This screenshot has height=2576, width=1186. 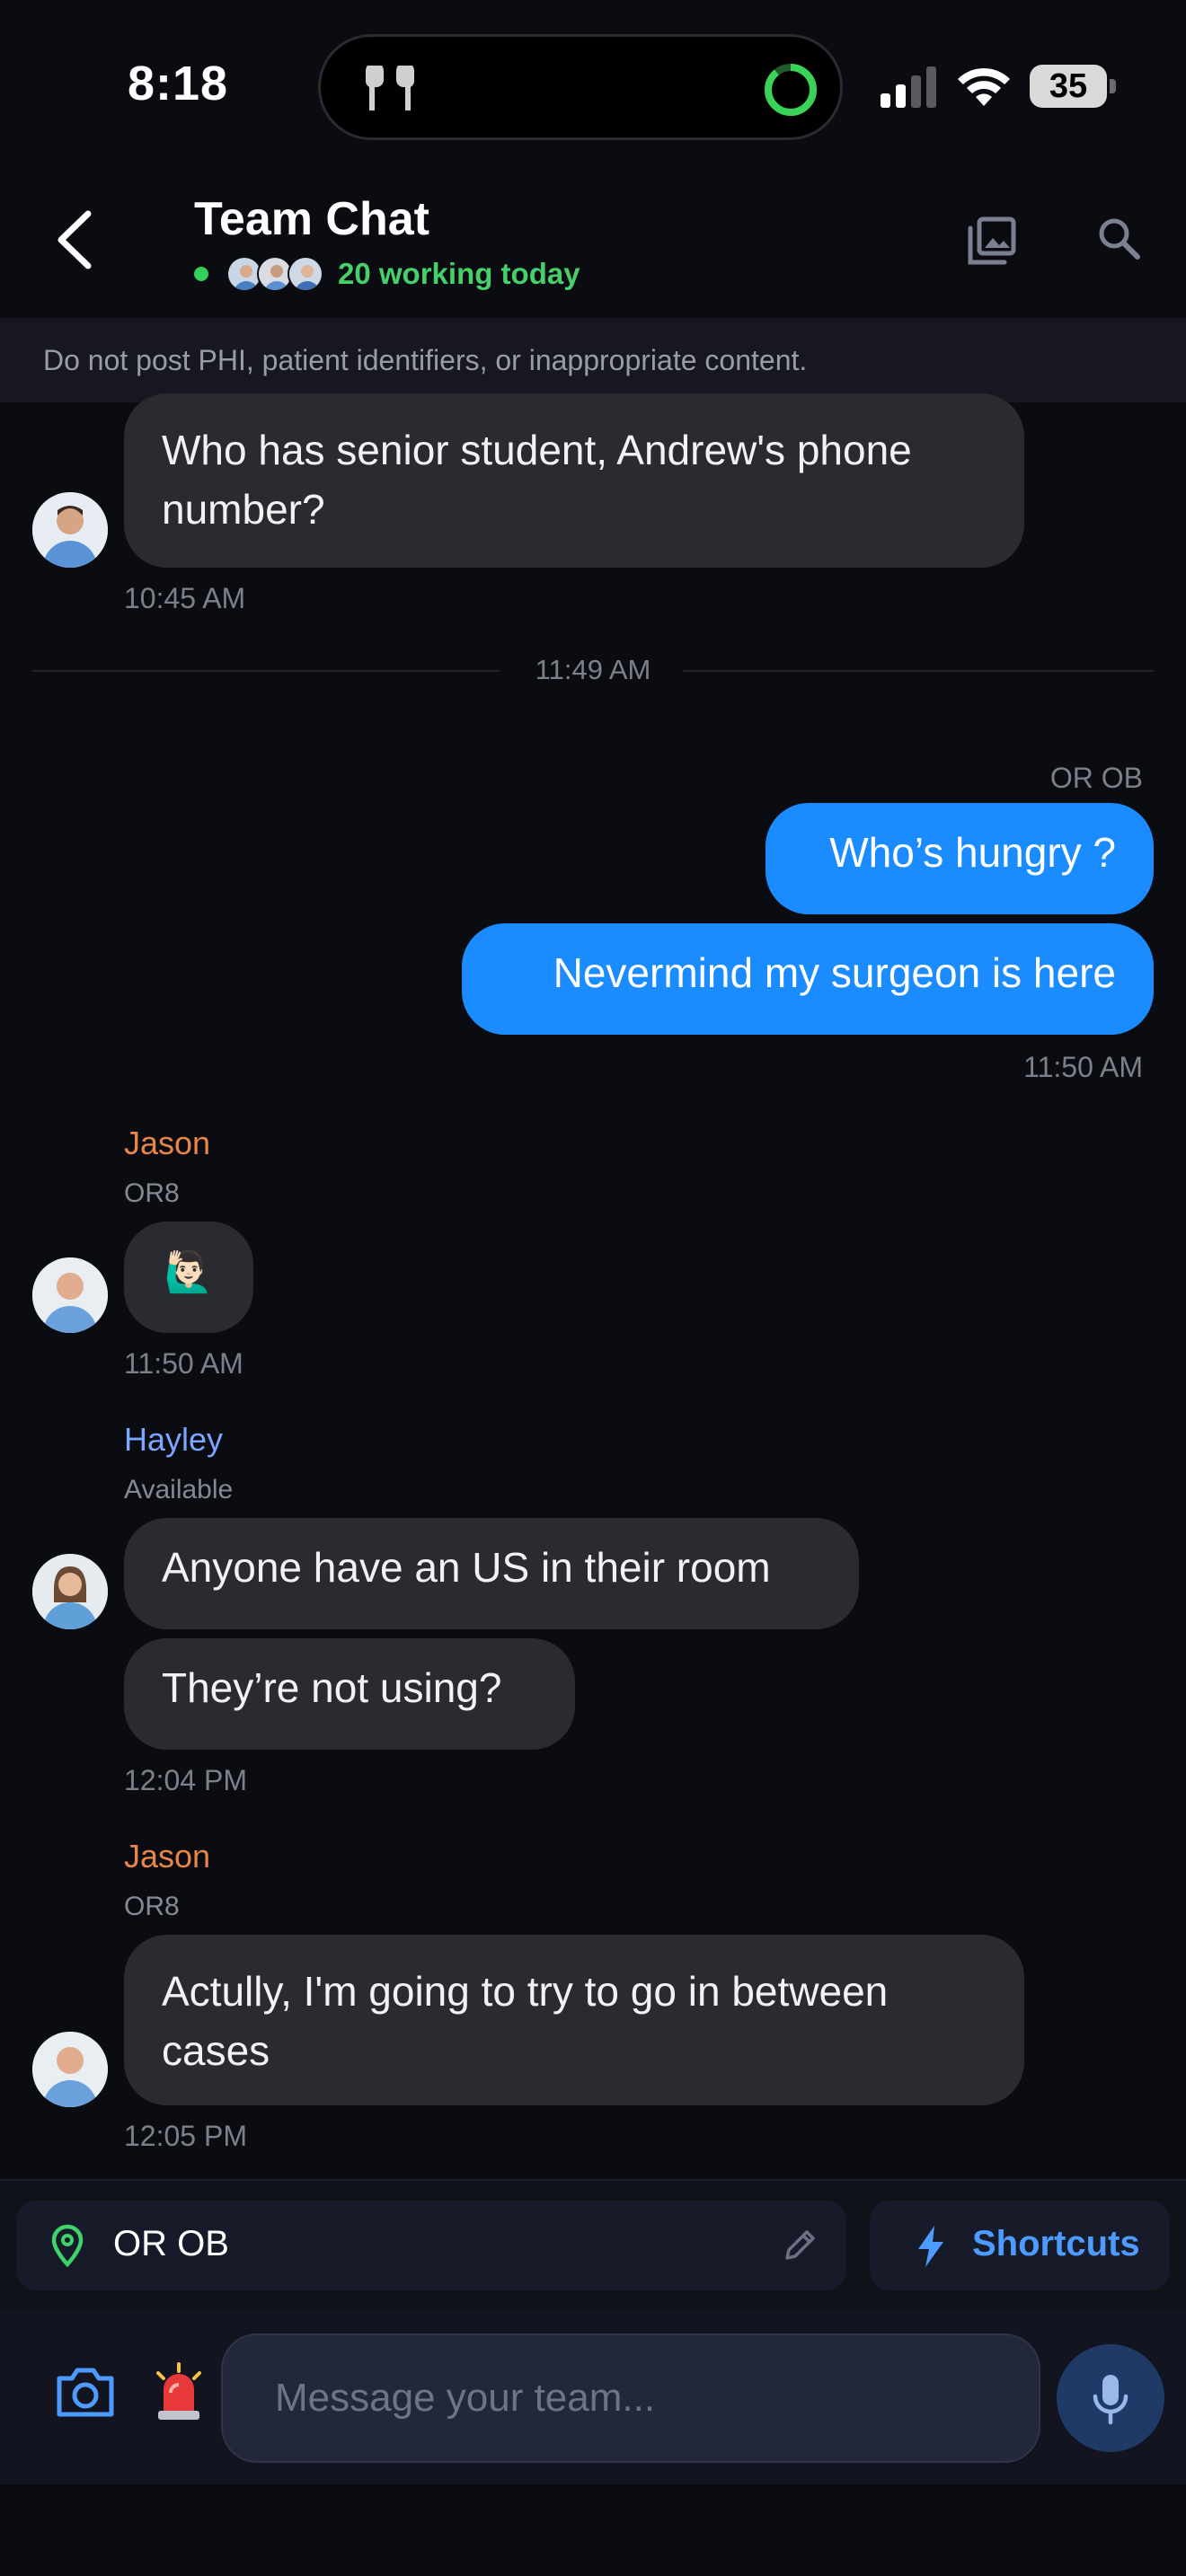 I want to click on message-bubble: They’re not using?, so click(x=349, y=1694).